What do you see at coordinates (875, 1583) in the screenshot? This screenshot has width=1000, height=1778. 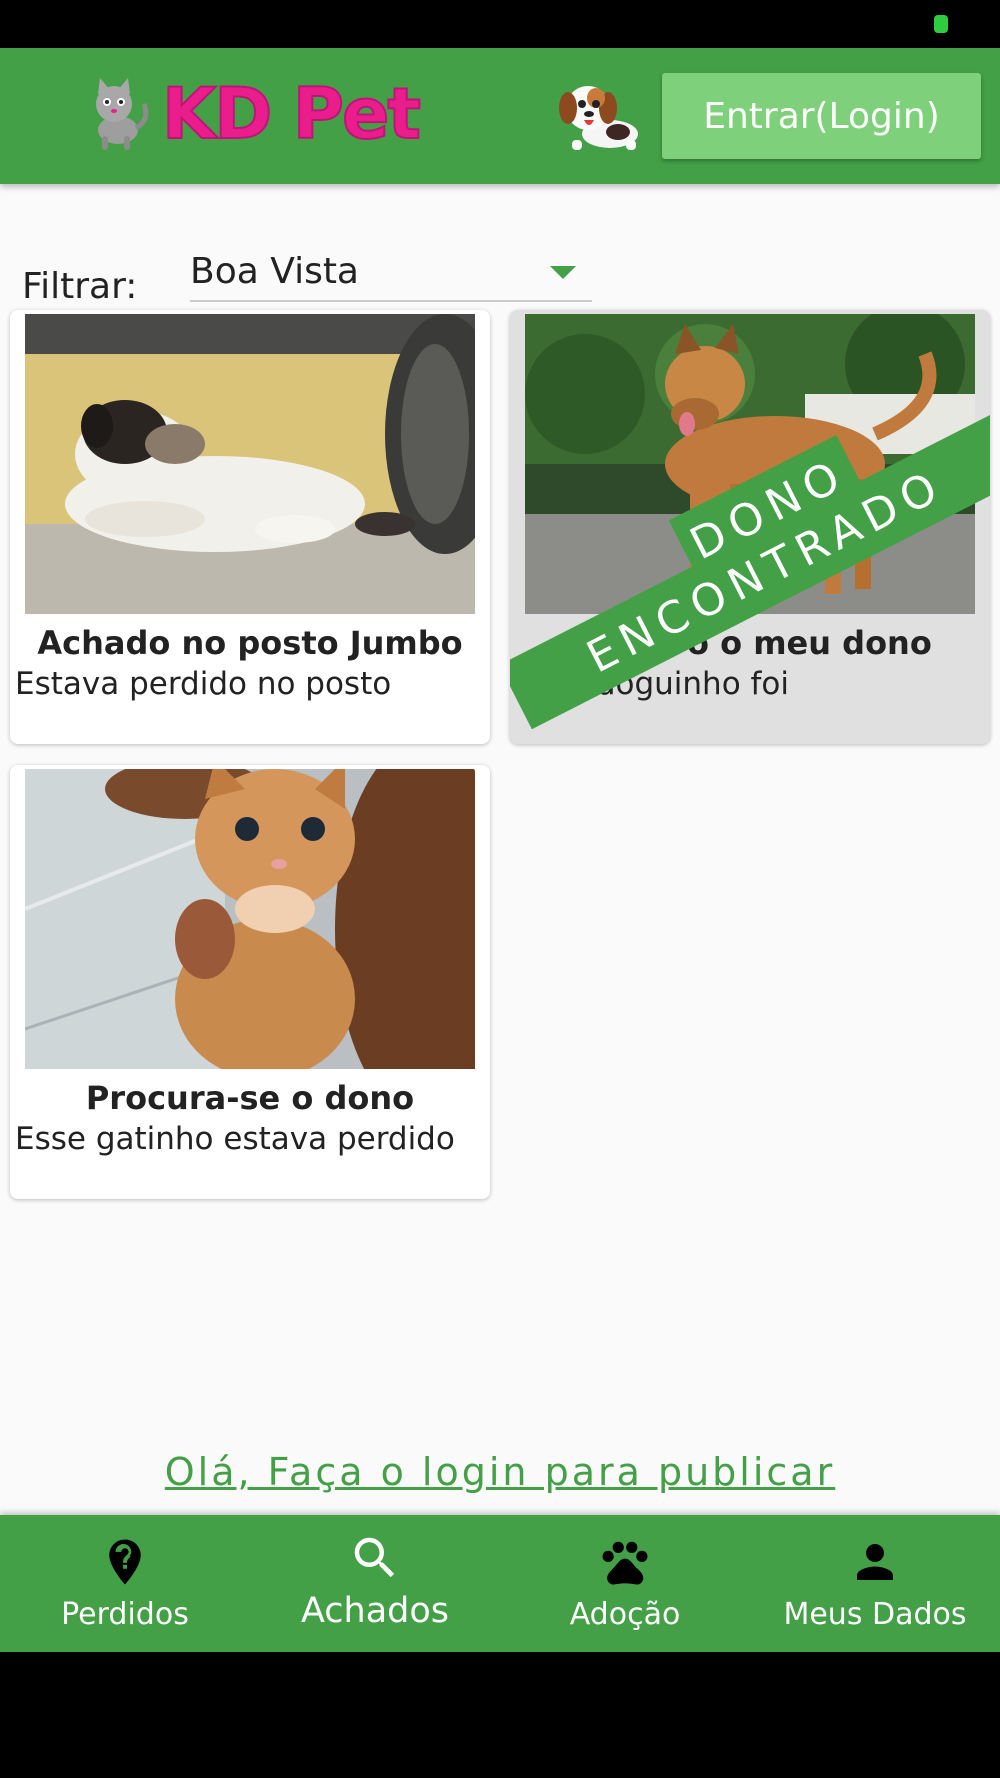 I see `nav-tab-meus-dados: Meus Dados` at bounding box center [875, 1583].